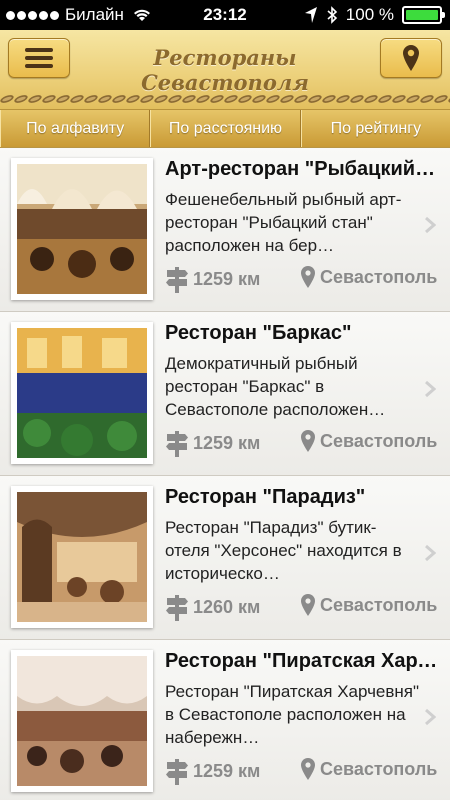 The width and height of the screenshot is (450, 800). I want to click on tab-sort-distance: По расстоянию, so click(225, 128).